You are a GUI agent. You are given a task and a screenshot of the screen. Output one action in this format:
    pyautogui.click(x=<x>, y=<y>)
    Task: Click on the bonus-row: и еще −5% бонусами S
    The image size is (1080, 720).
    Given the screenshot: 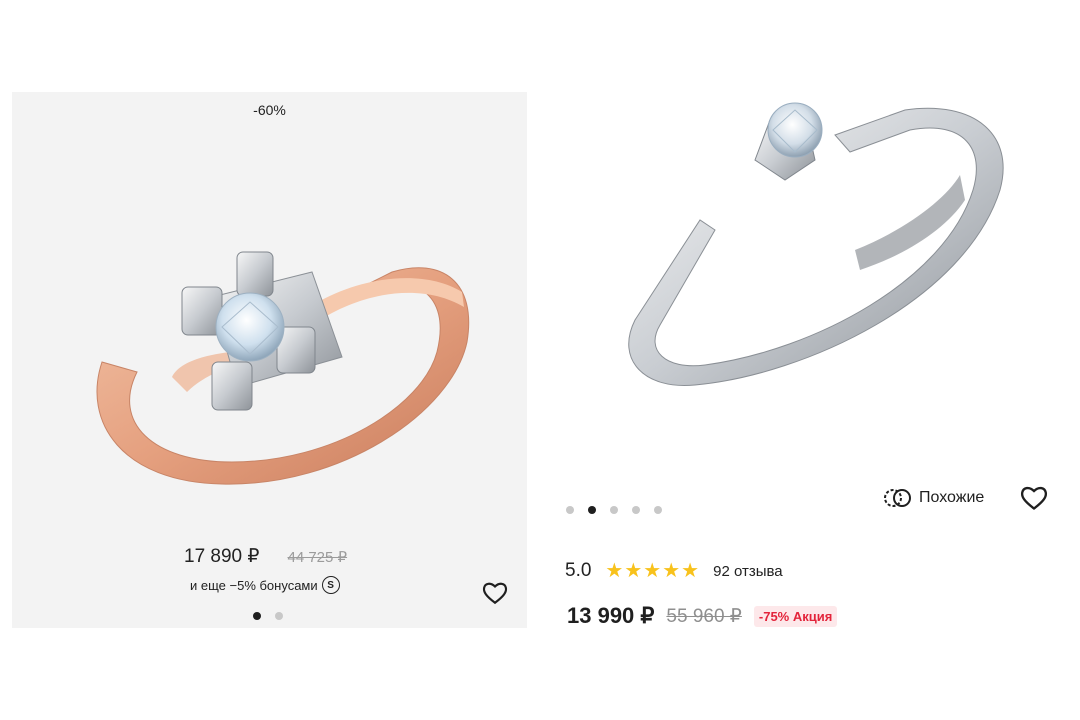 What is the action you would take?
    pyautogui.click(x=265, y=585)
    